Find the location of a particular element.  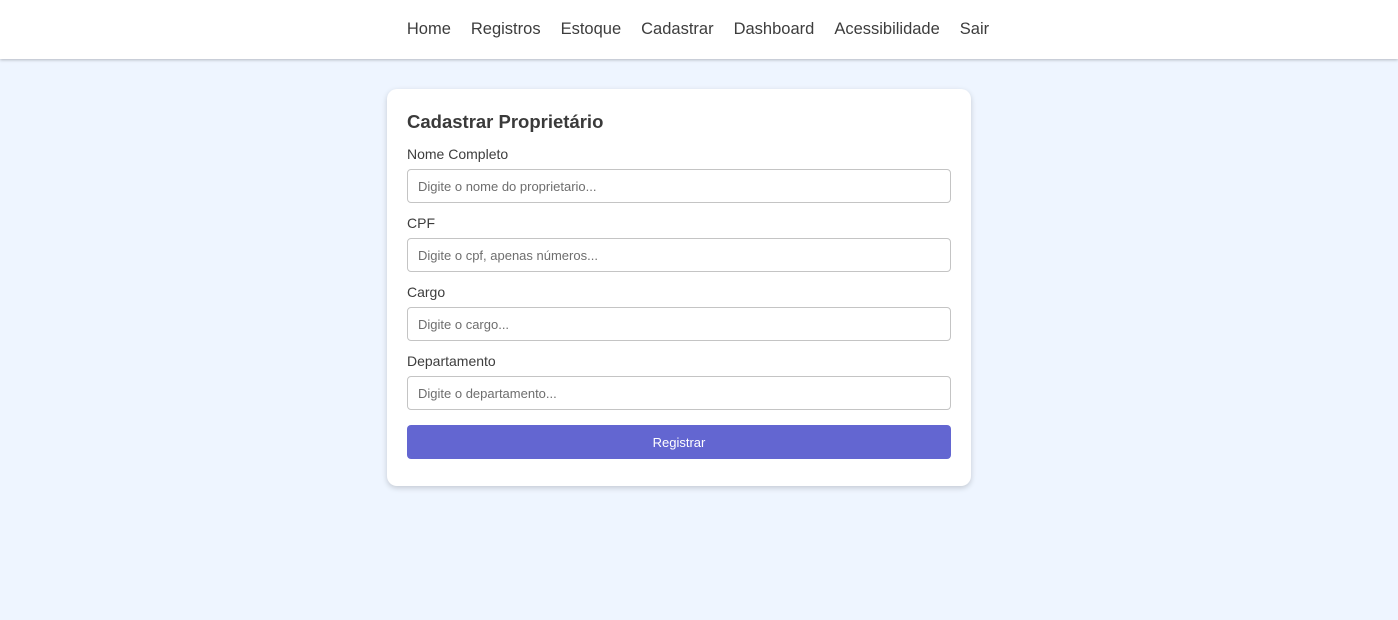

departamento-field-group: Departamento is located at coordinates (679, 380).